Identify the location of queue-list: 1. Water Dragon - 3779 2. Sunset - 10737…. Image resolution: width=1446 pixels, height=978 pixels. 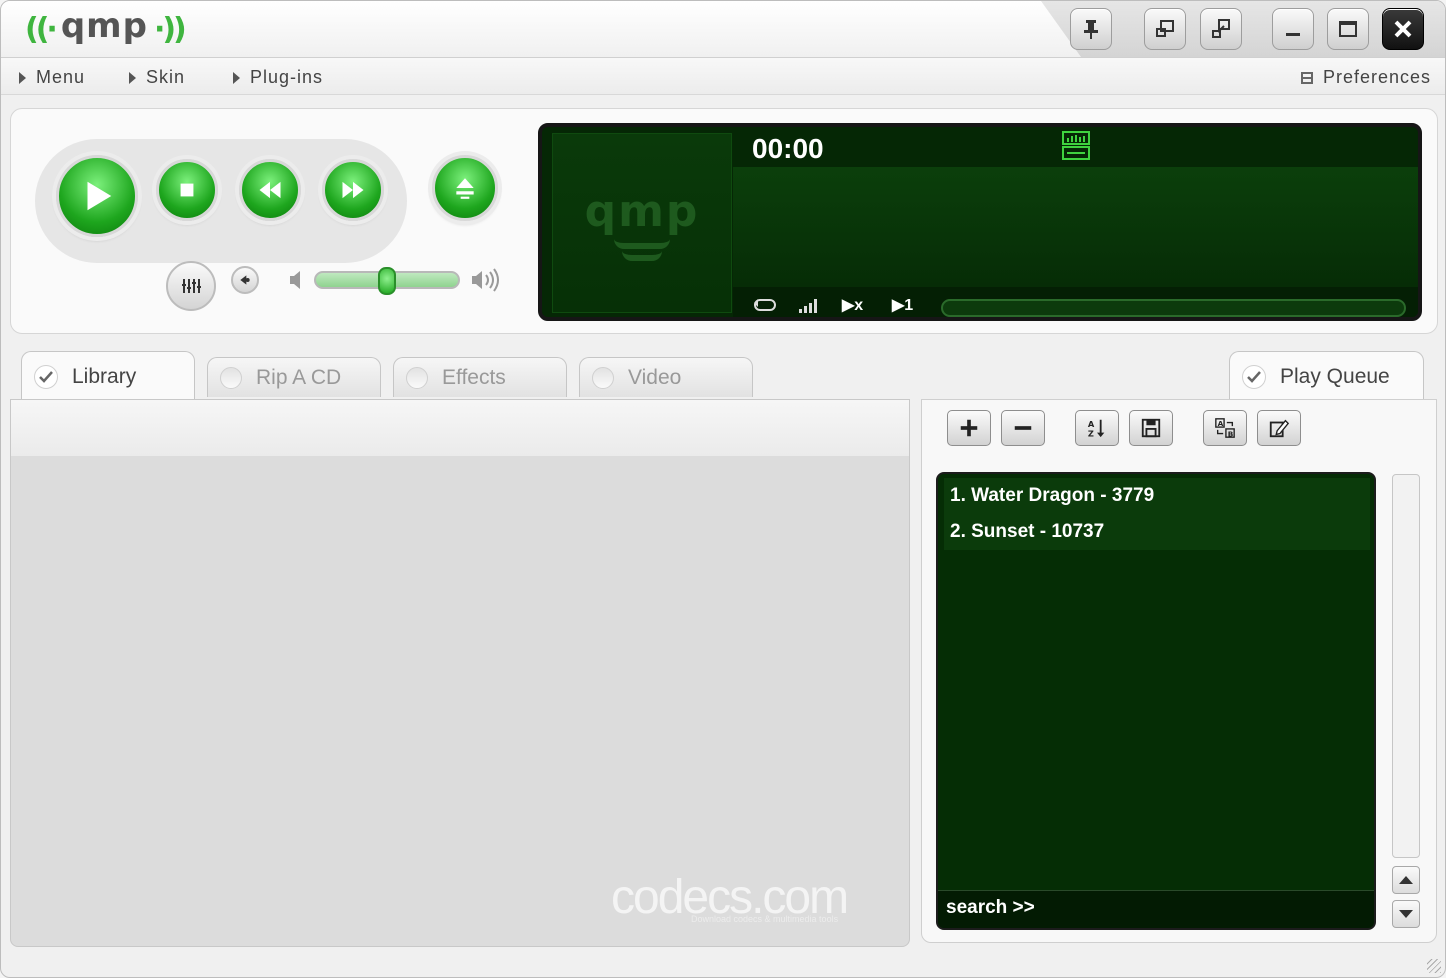
(1156, 701).